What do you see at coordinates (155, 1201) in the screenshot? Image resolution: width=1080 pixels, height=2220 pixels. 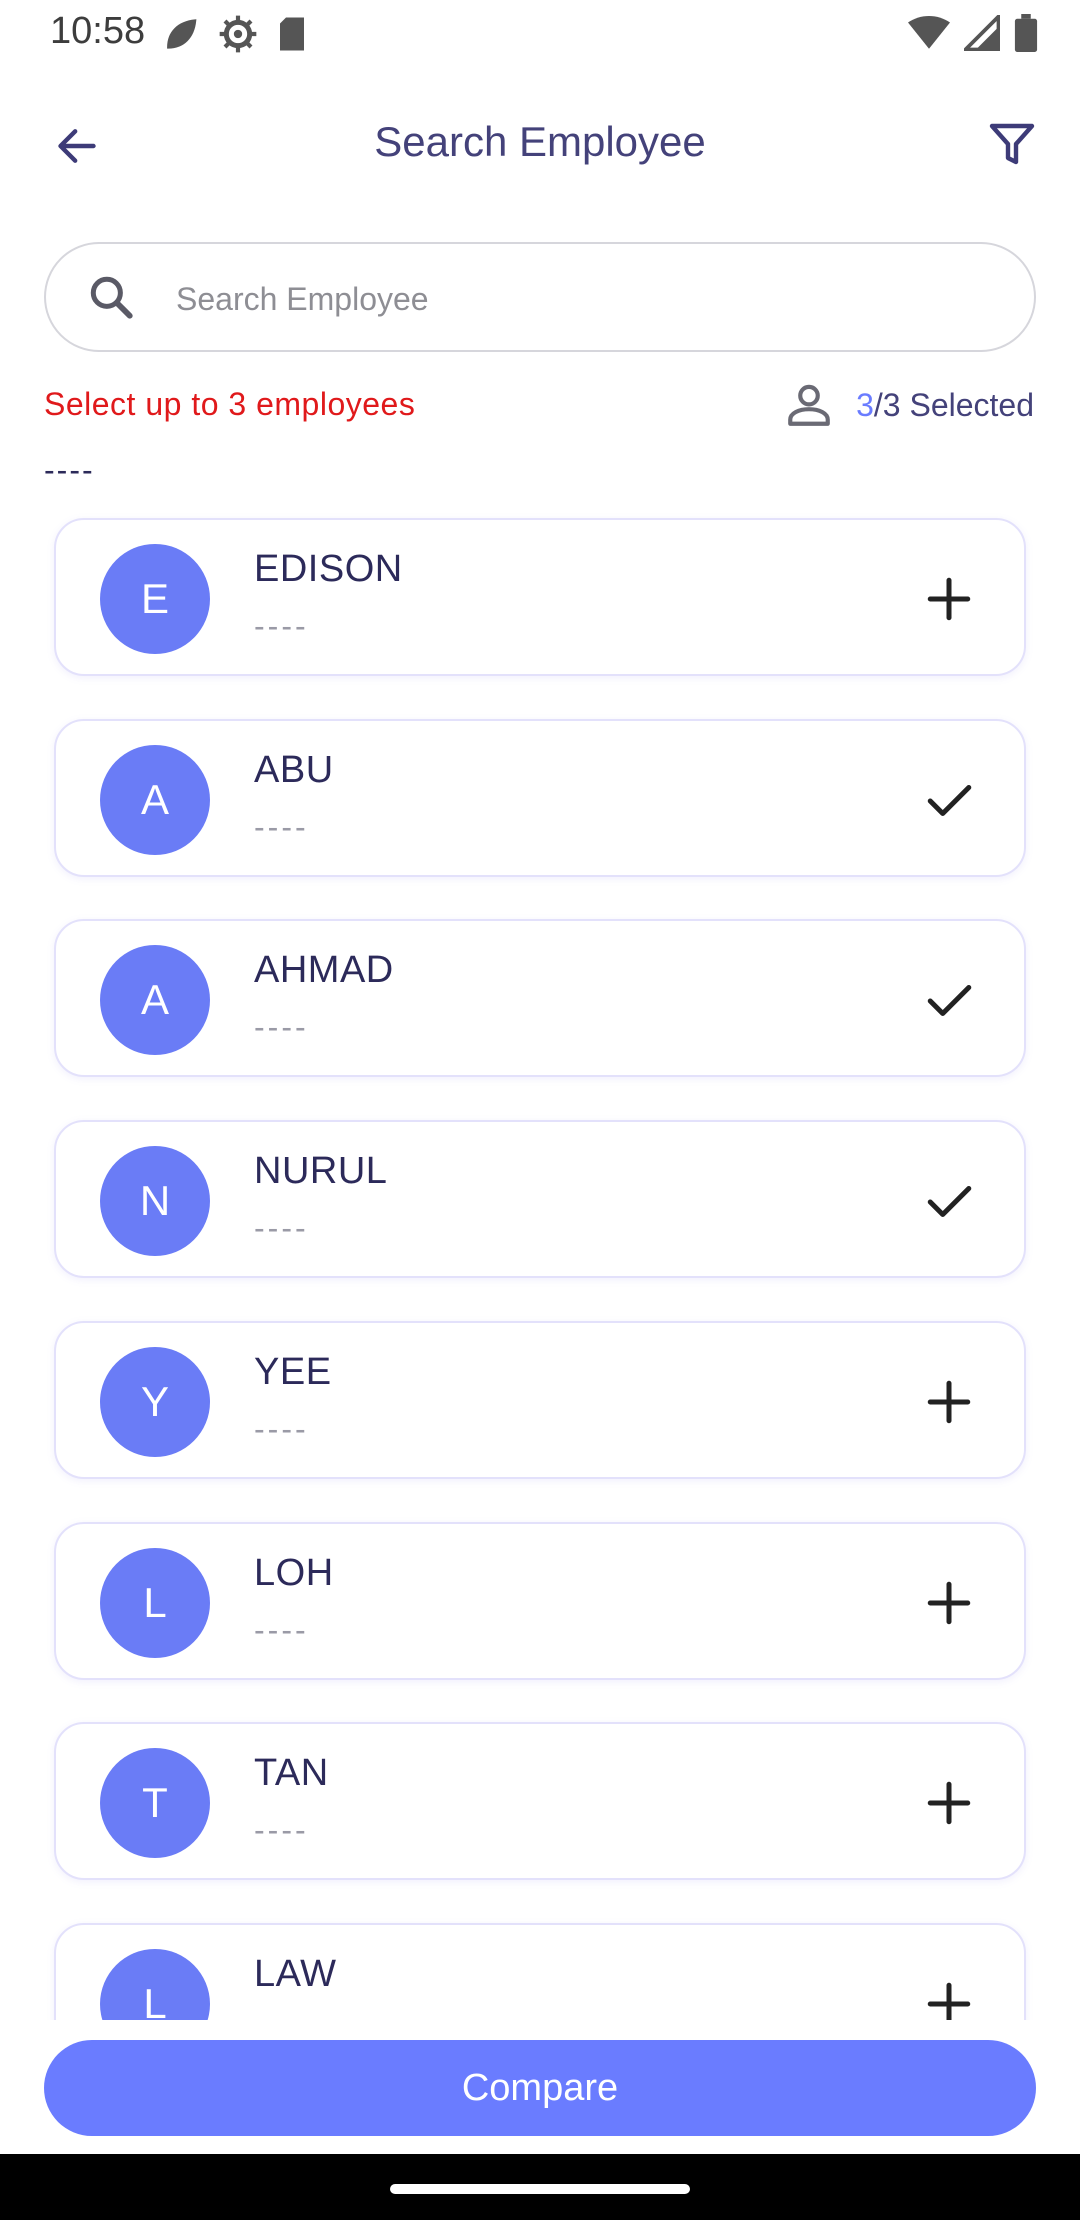 I see `avatar: N` at bounding box center [155, 1201].